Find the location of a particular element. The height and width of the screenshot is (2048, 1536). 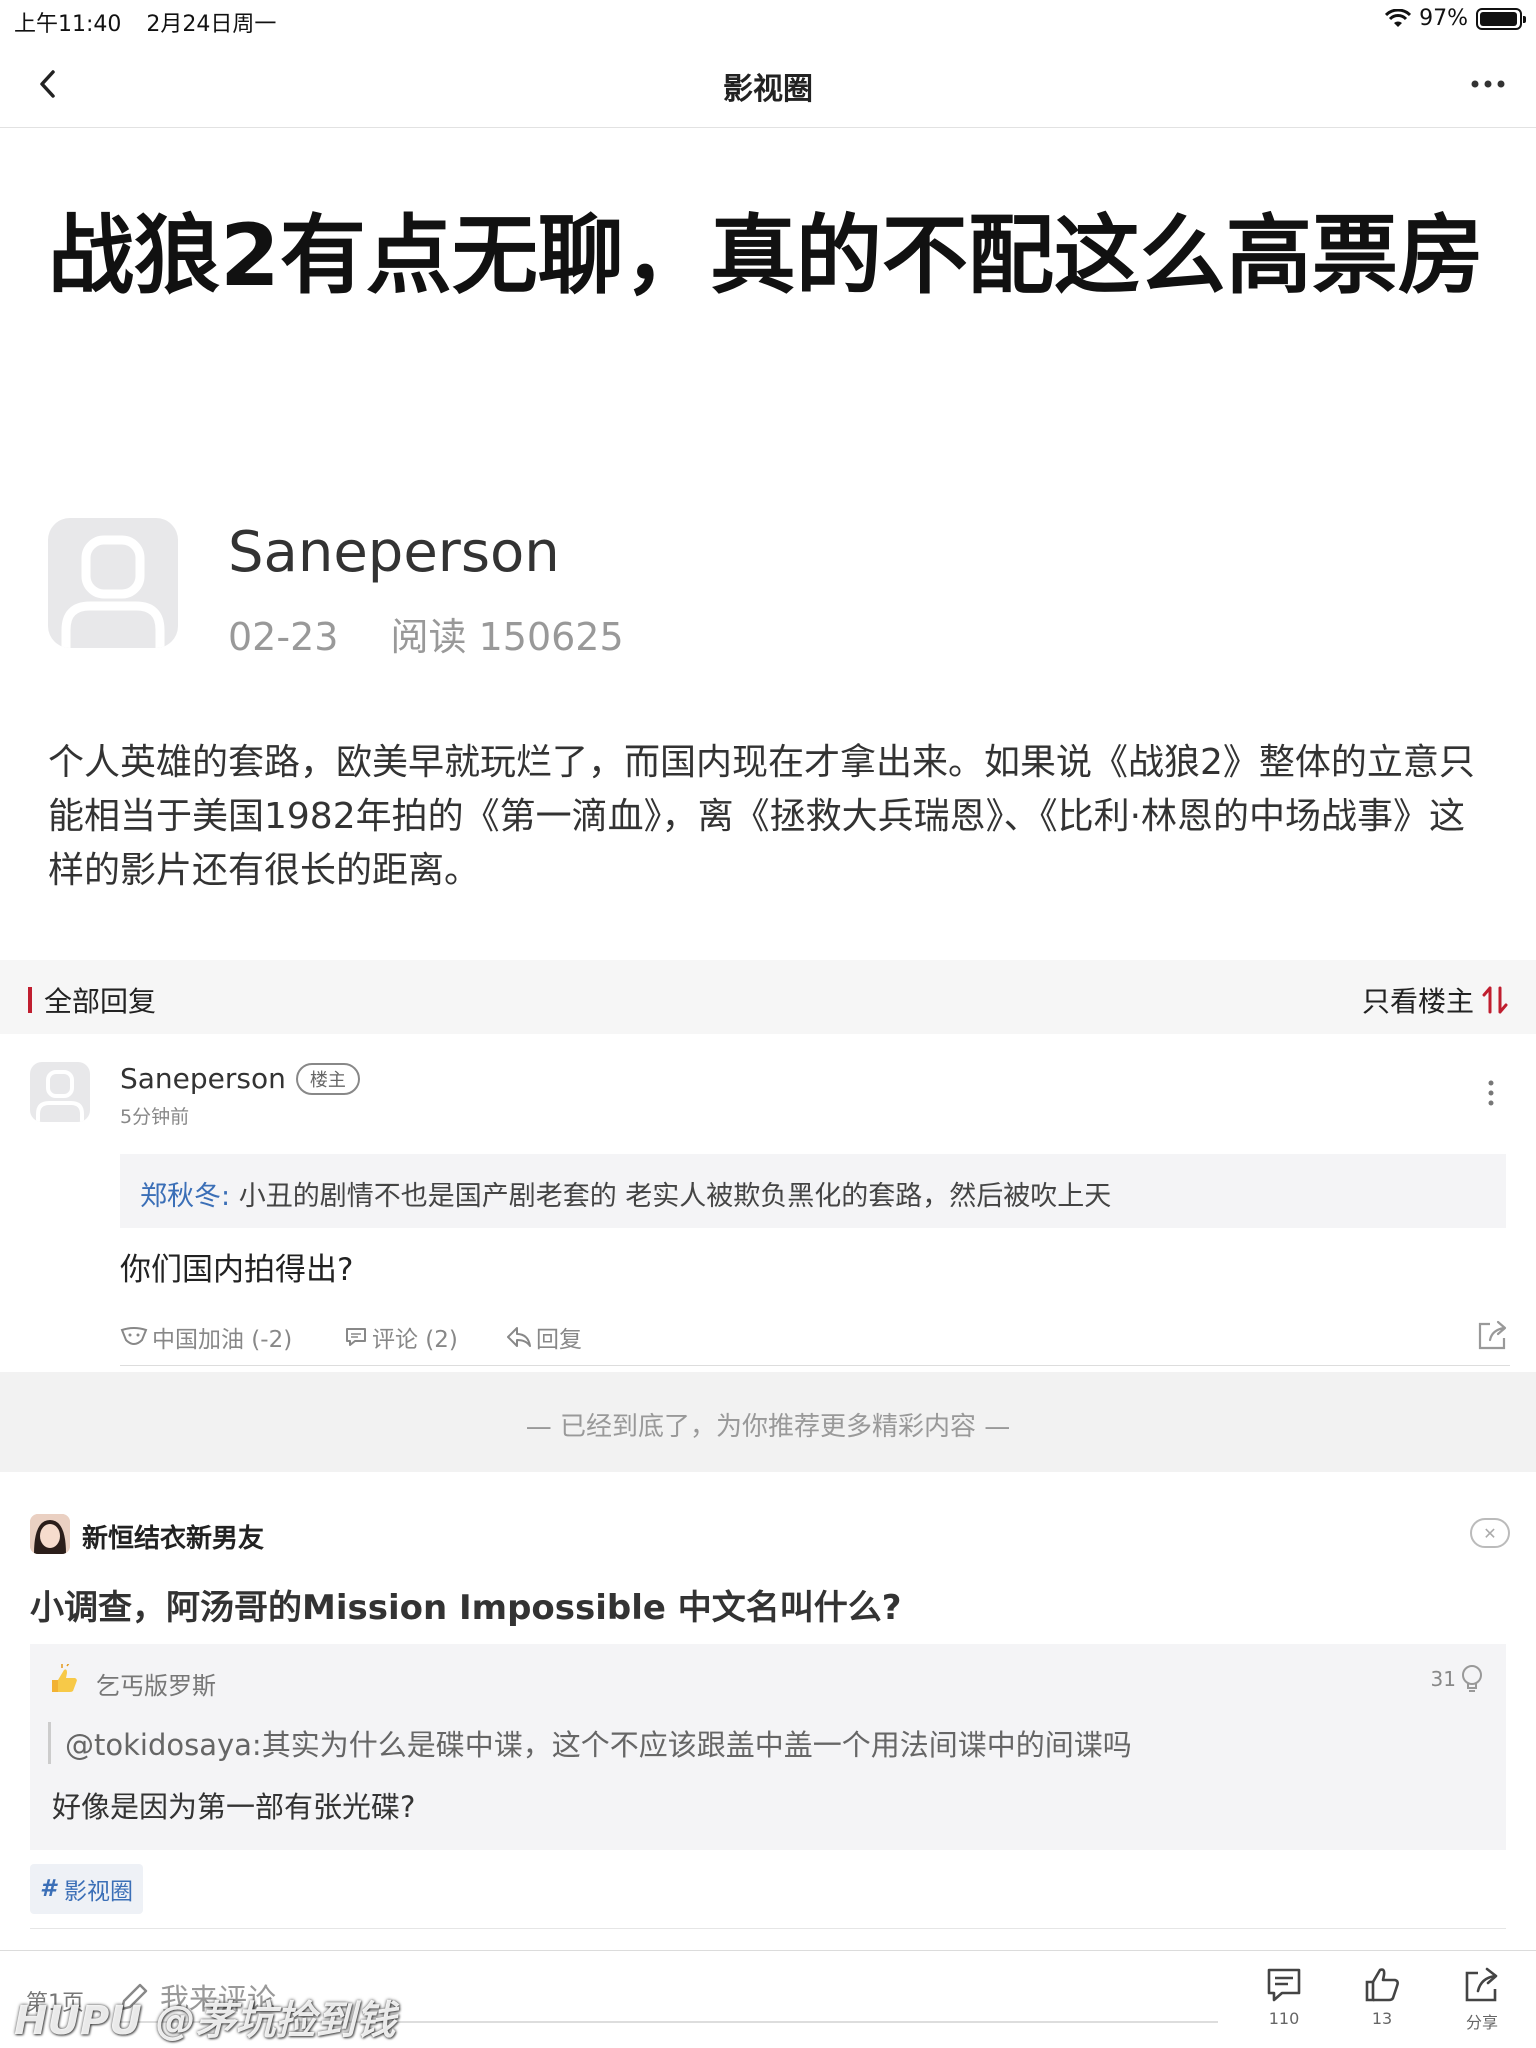

reply-button: 回复 is located at coordinates (544, 1337).